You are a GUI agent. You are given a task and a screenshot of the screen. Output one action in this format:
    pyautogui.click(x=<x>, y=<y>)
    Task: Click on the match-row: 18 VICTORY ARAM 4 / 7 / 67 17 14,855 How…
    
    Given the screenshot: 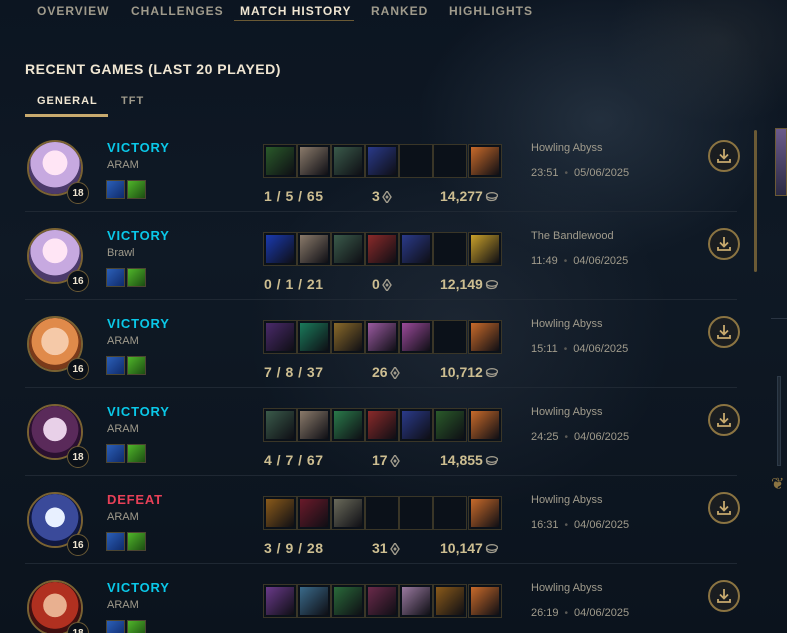 What is the action you would take?
    pyautogui.click(x=382, y=432)
    